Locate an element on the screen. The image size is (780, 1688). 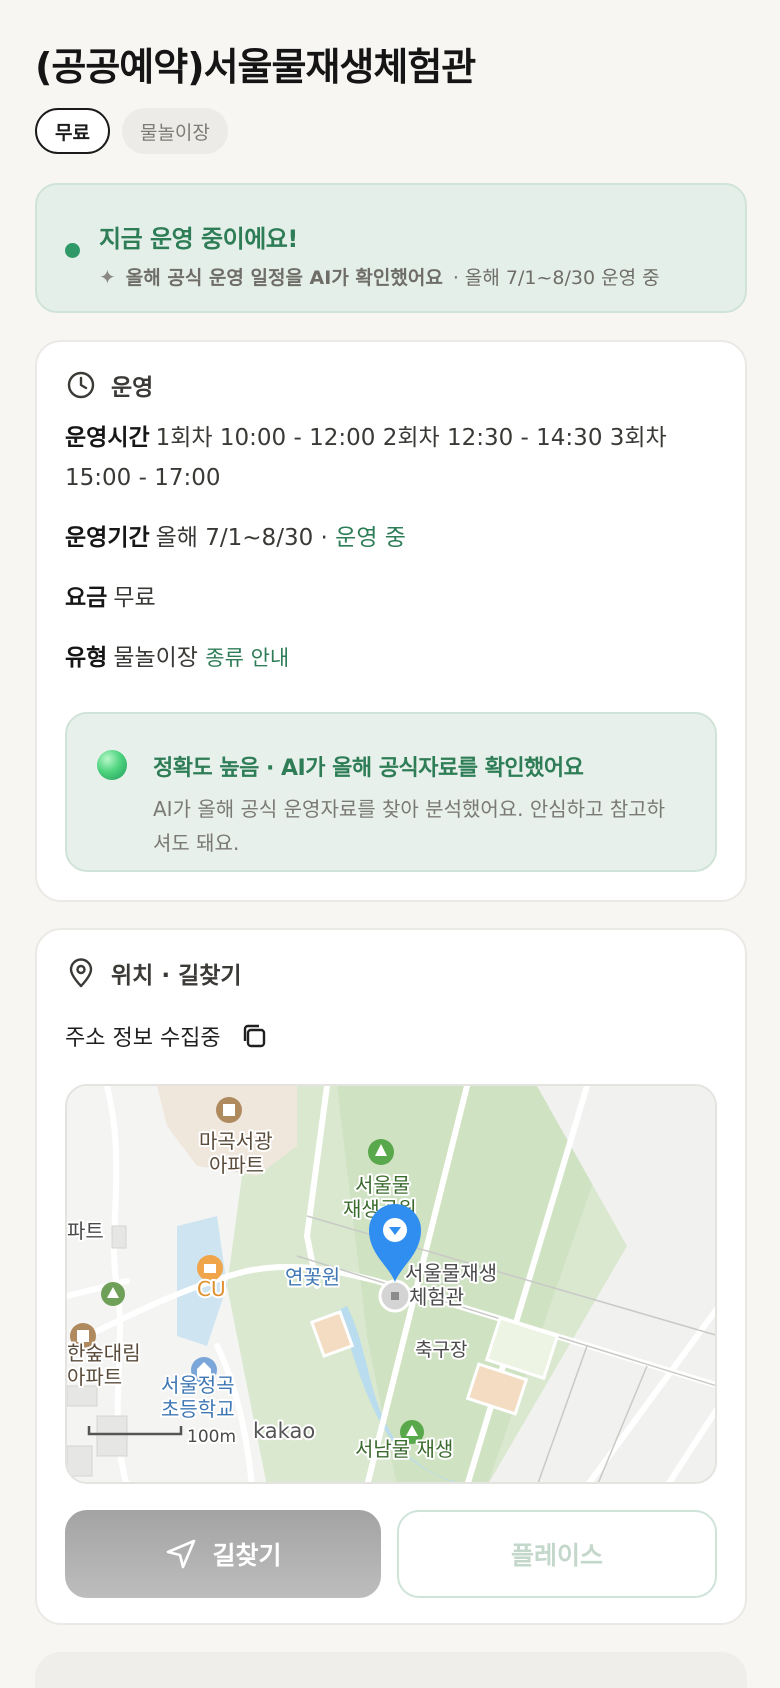
status-ai-note: 올해 공식 운영 일정을 AI가 확인했어요 is located at coordinates (284, 278).